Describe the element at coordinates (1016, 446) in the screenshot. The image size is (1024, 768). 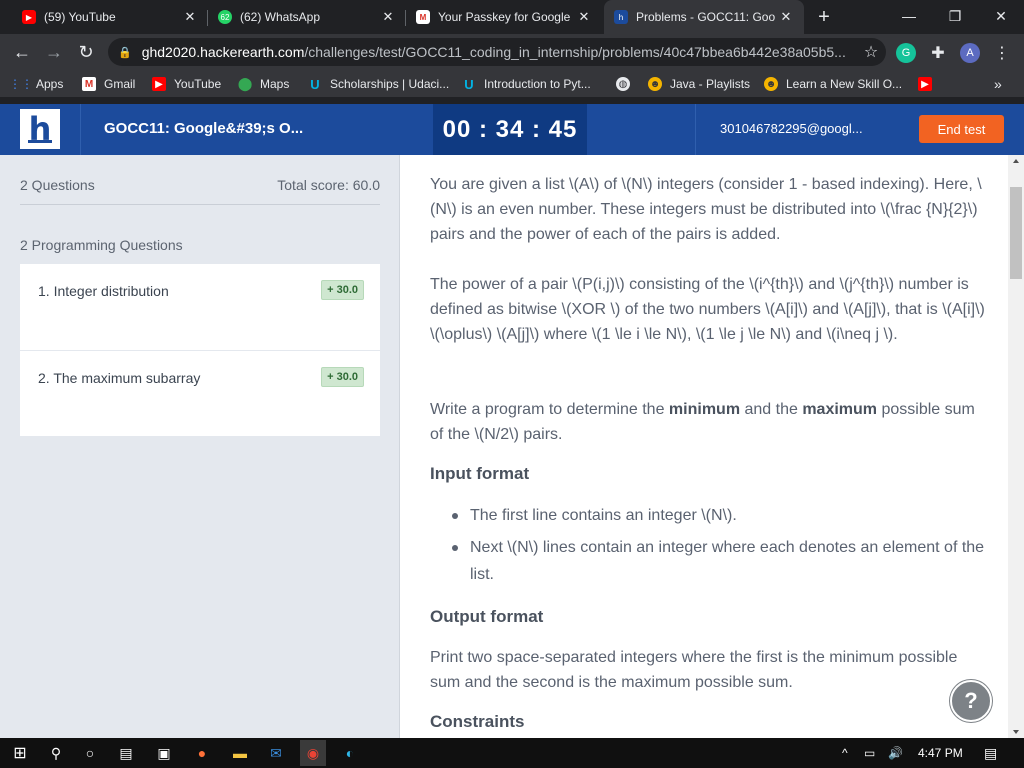
I see `page-scrollbar` at that location.